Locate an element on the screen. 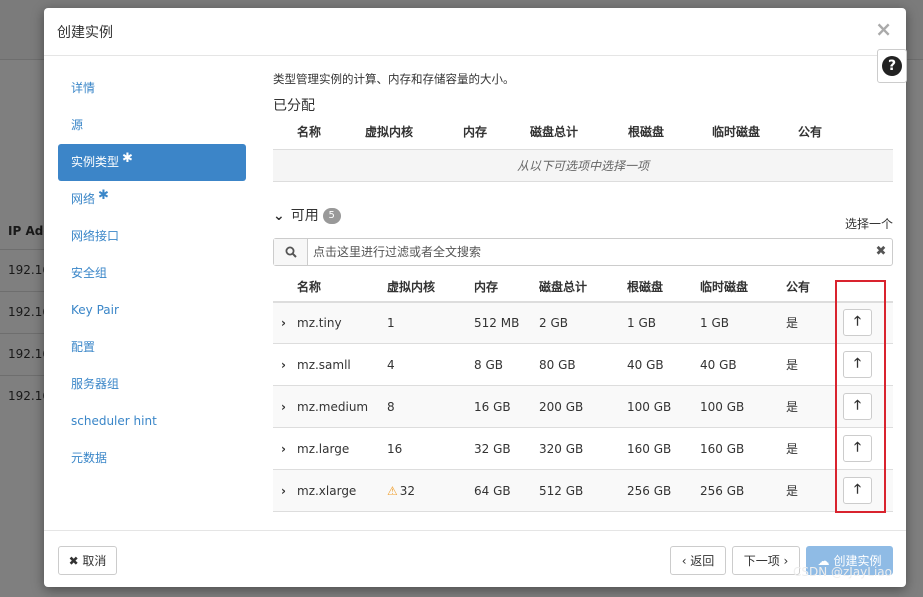 The image size is (923, 597). clear-icon: ✖ is located at coordinates (881, 252).